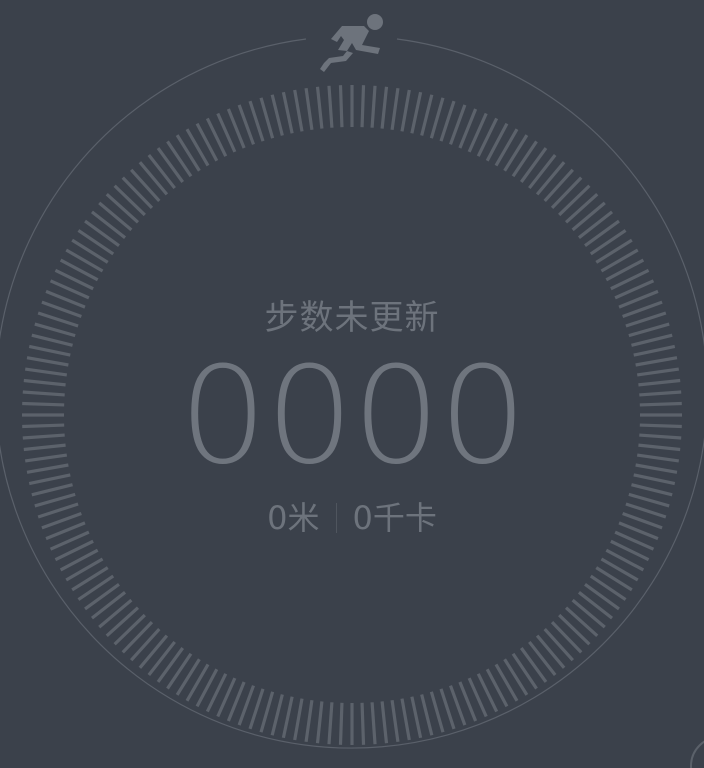  I want to click on calories-value: 0千卡, so click(394, 518).